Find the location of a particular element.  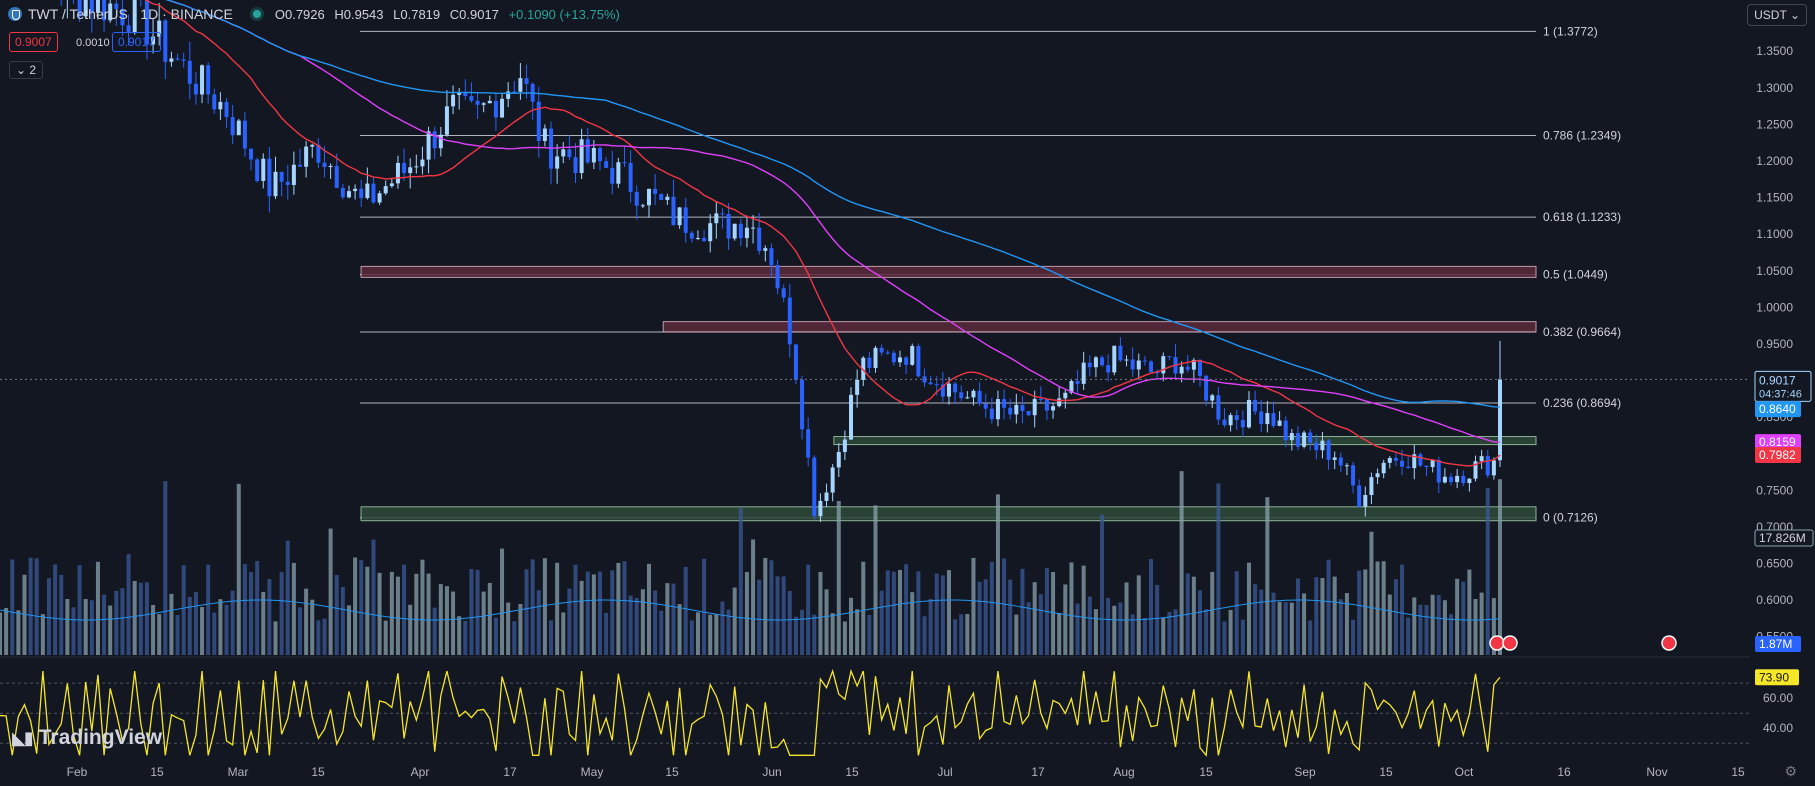

price-axis-tick: 1.1000 is located at coordinates (1774, 234).